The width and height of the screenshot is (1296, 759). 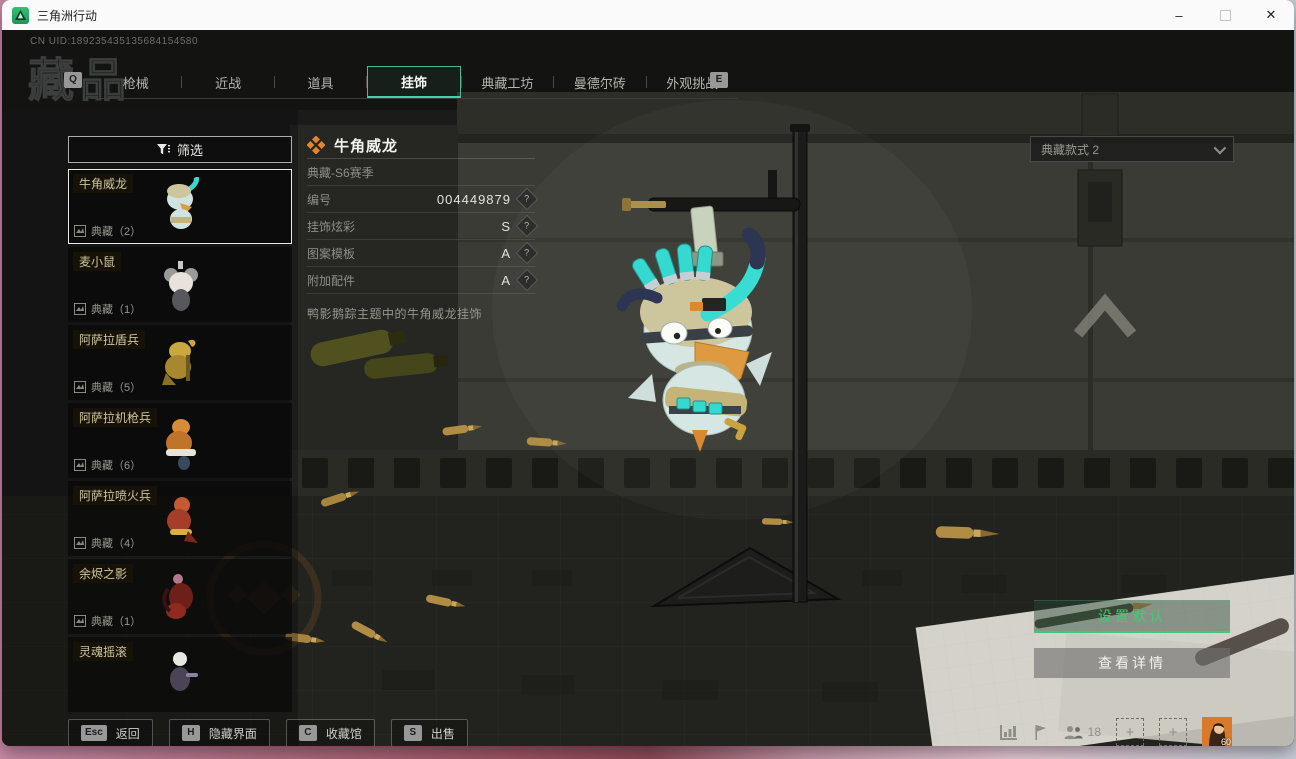 I want to click on window-title: 三角洲行动, so click(x=67, y=15).